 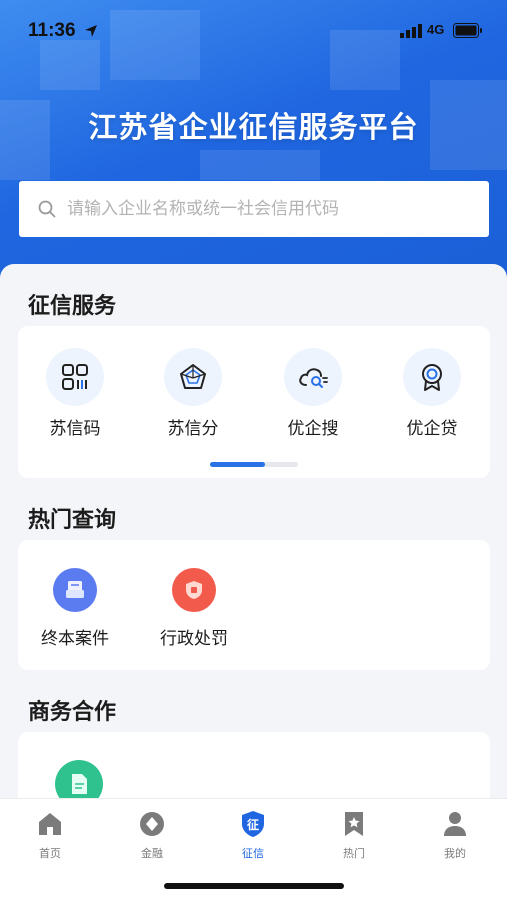 I want to click on hot-item-label: 终本案件, so click(x=75, y=639).